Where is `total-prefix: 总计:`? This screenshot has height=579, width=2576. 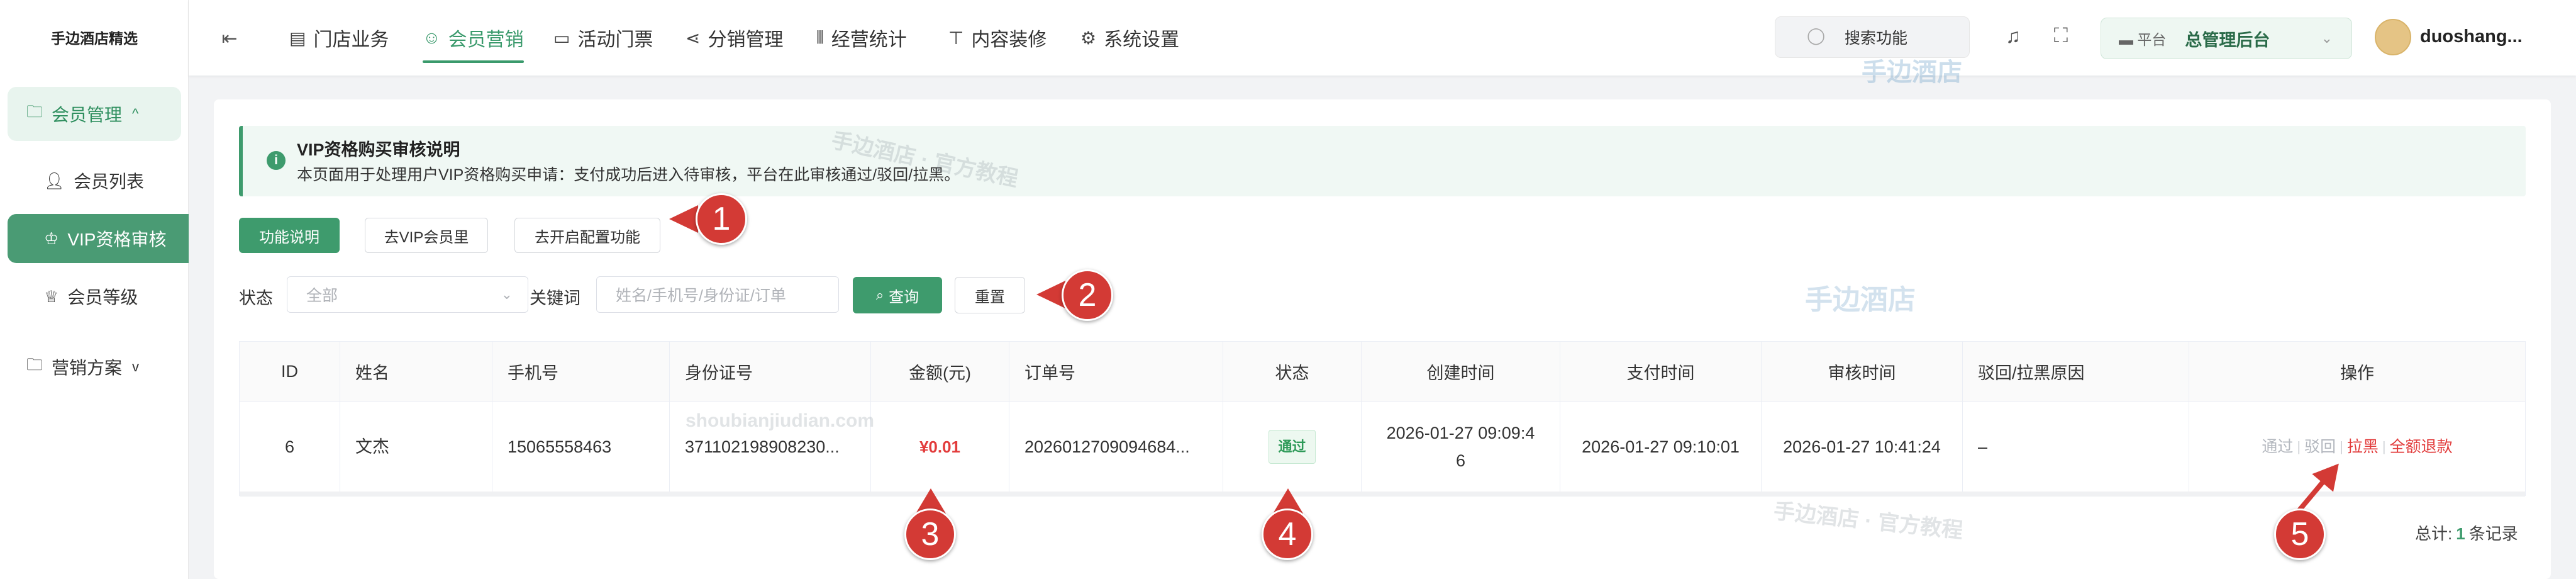
total-prefix: 总计: is located at coordinates (2434, 533).